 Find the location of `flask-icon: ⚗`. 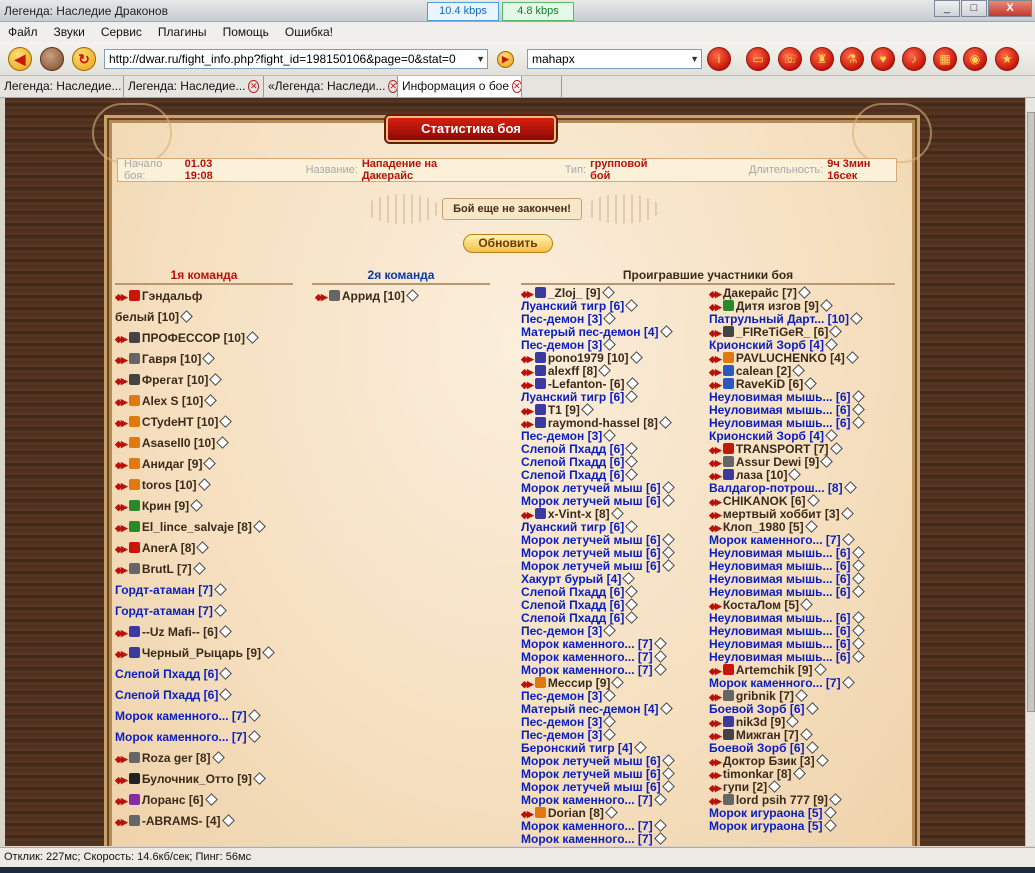

flask-icon: ⚗ is located at coordinates (852, 59).